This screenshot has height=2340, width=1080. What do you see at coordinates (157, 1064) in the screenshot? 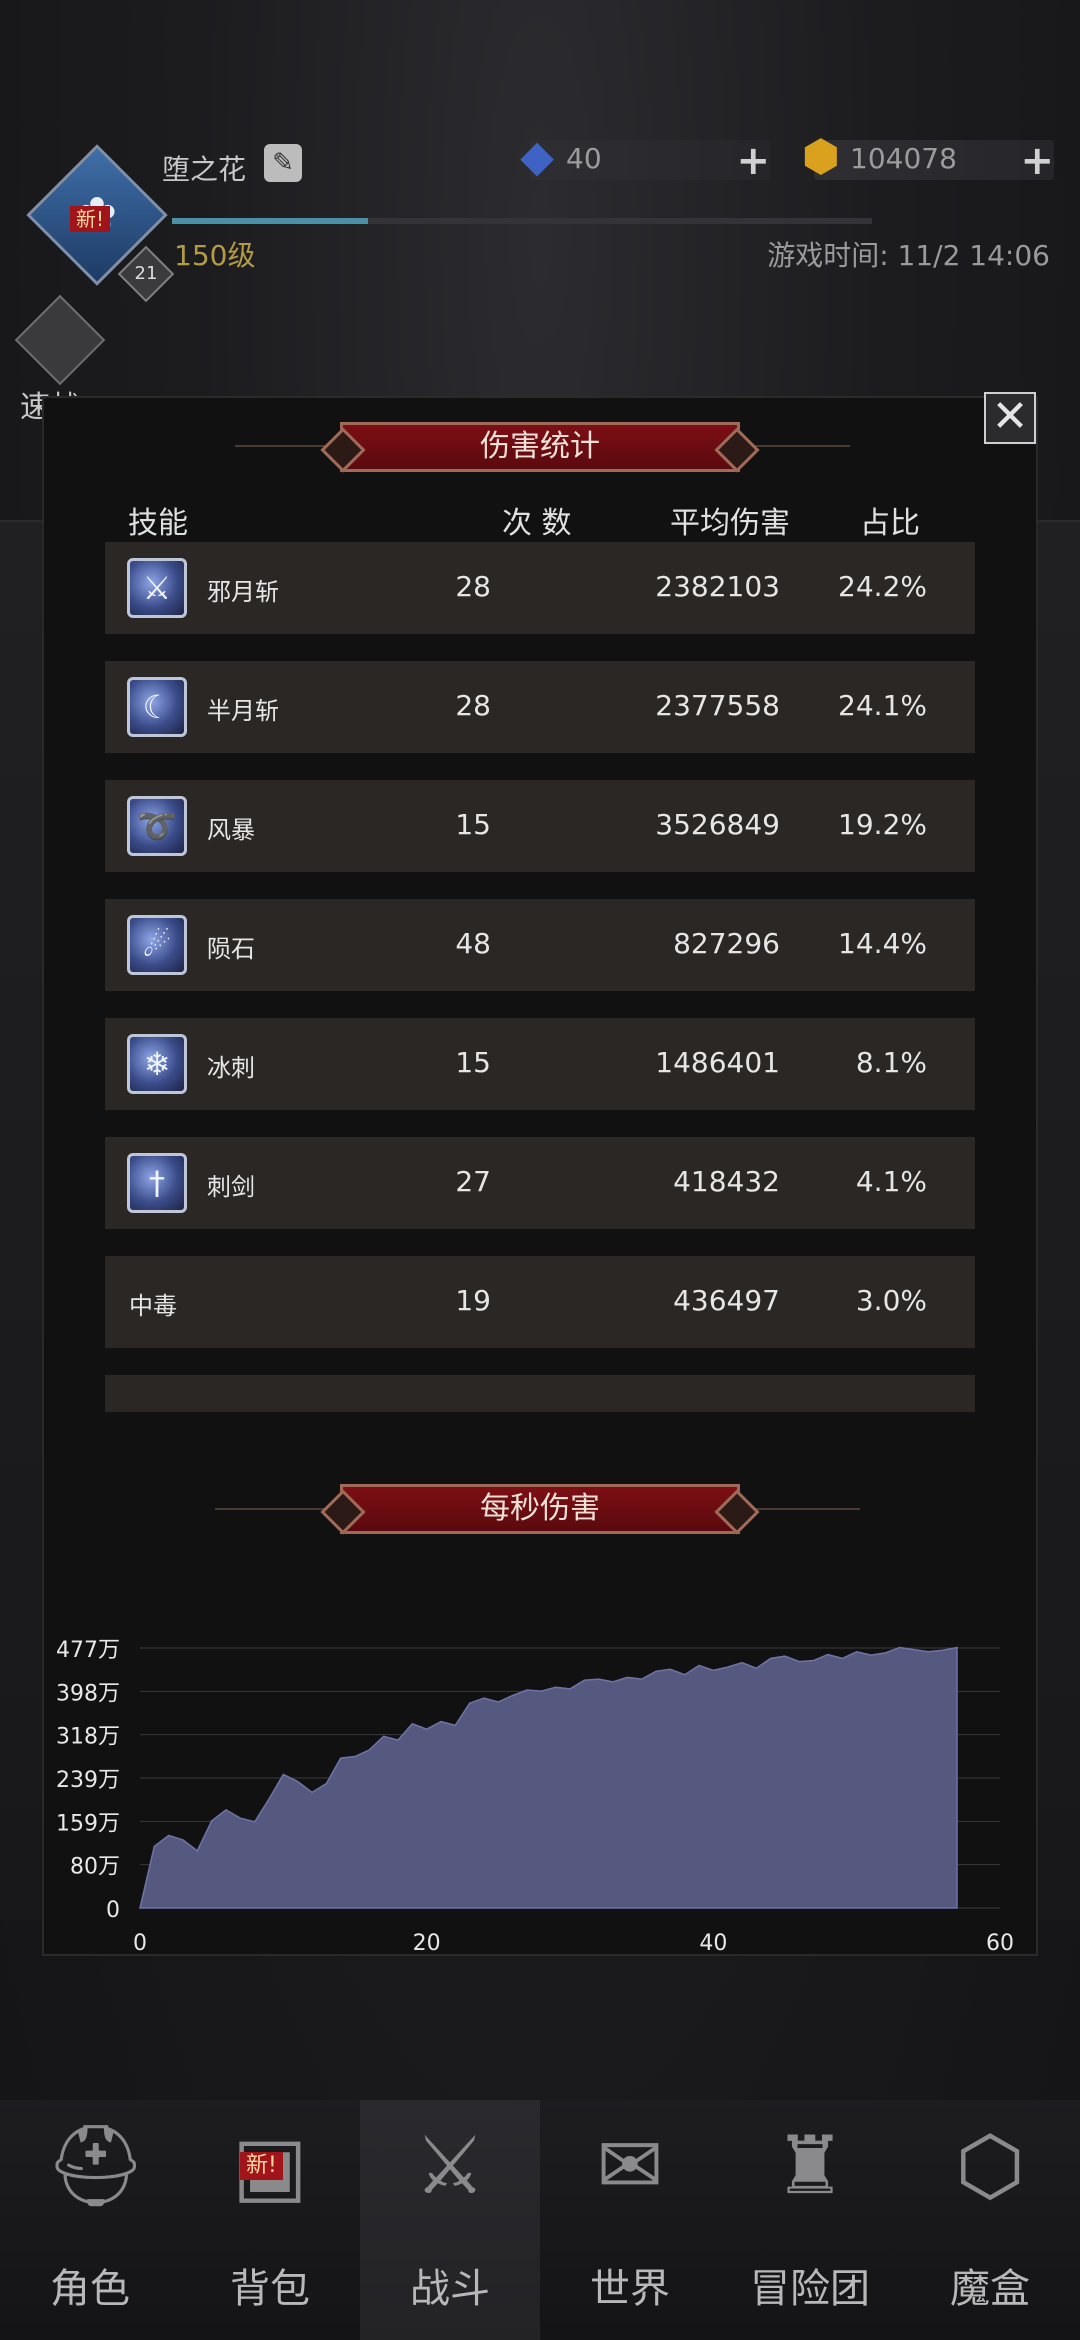
I see `ice-spike-icon: ❄` at bounding box center [157, 1064].